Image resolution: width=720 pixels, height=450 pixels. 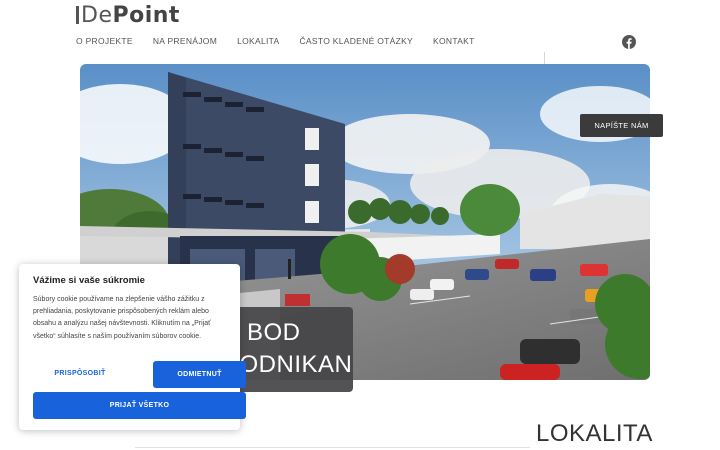 What do you see at coordinates (332, 447) in the screenshot?
I see `divider` at bounding box center [332, 447].